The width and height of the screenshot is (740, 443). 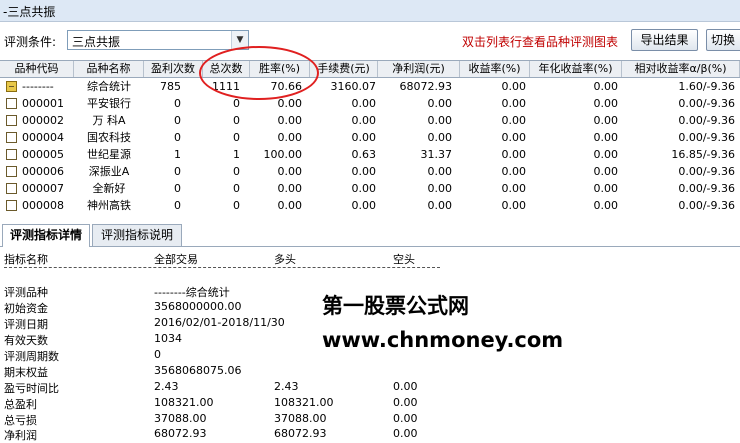 I want to click on header-code: 品种代码, so click(x=37, y=69).